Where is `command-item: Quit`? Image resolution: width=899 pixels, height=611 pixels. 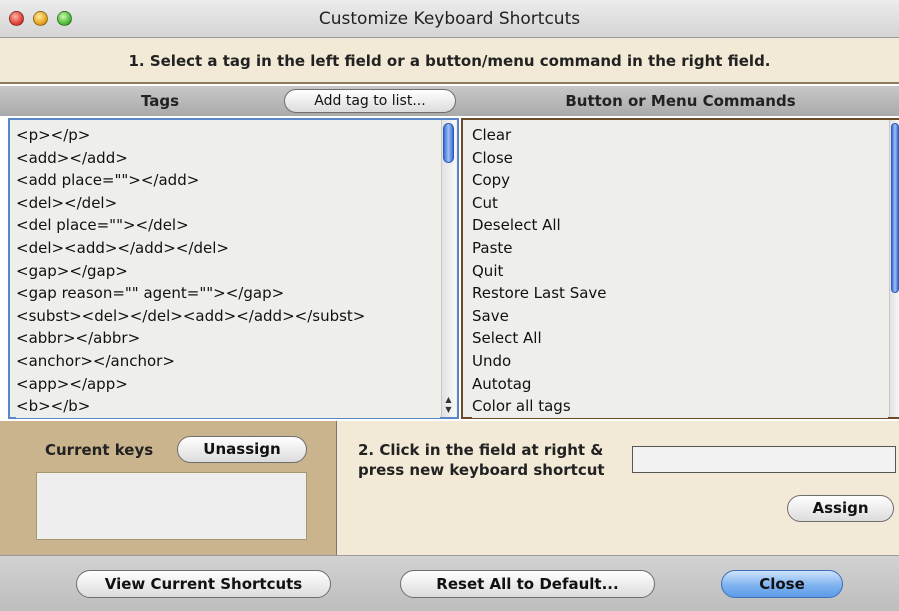 command-item: Quit is located at coordinates (680, 271).